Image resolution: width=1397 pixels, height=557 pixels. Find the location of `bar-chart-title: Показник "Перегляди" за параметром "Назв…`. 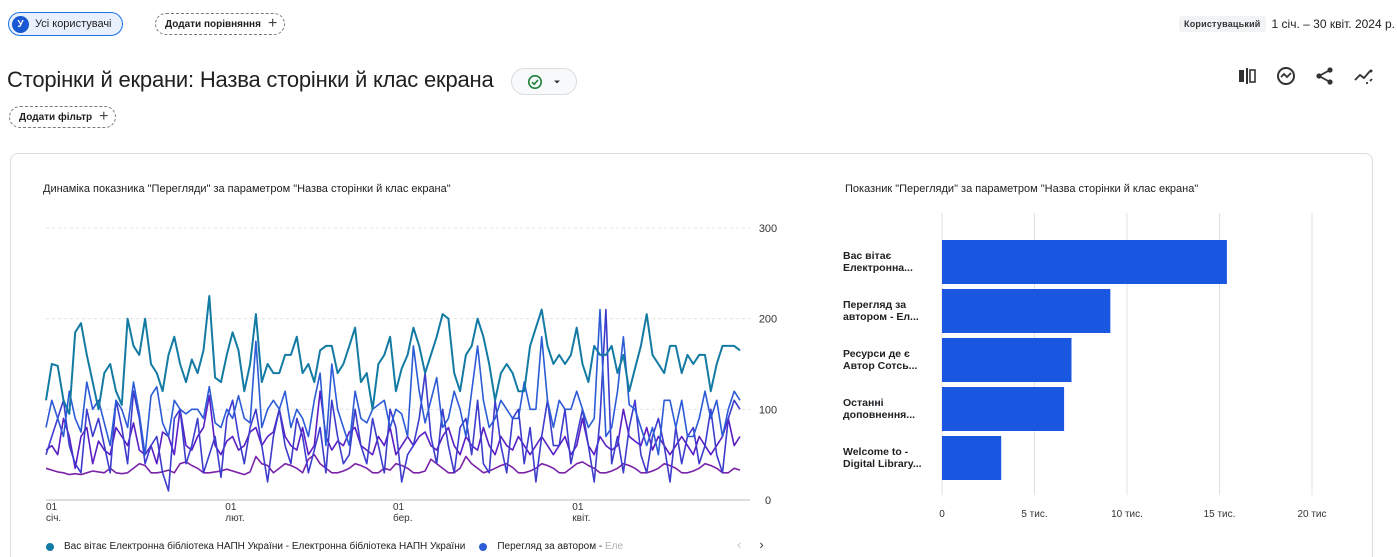

bar-chart-title: Показник "Перегляди" за параметром "Назв… is located at coordinates (1022, 189).